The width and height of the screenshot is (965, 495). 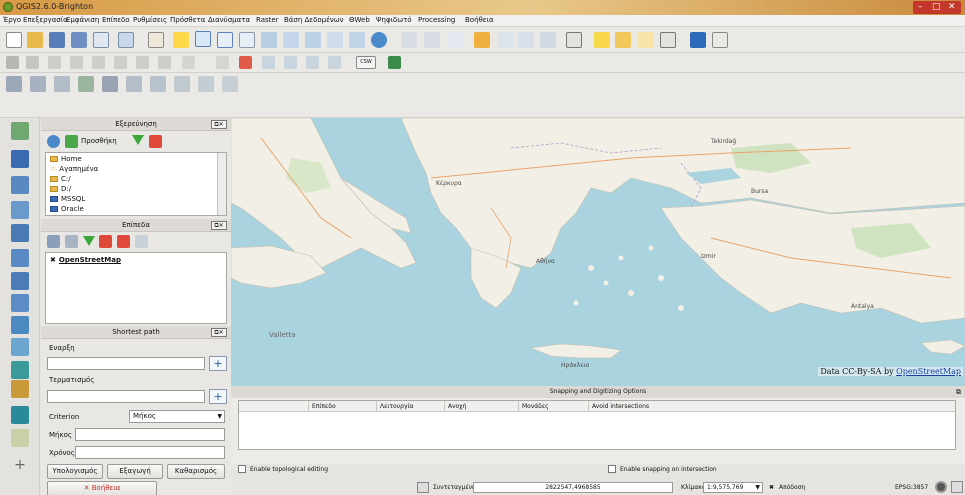 What do you see at coordinates (105, 241) in the screenshot?
I see `remove-layer-icon` at bounding box center [105, 241].